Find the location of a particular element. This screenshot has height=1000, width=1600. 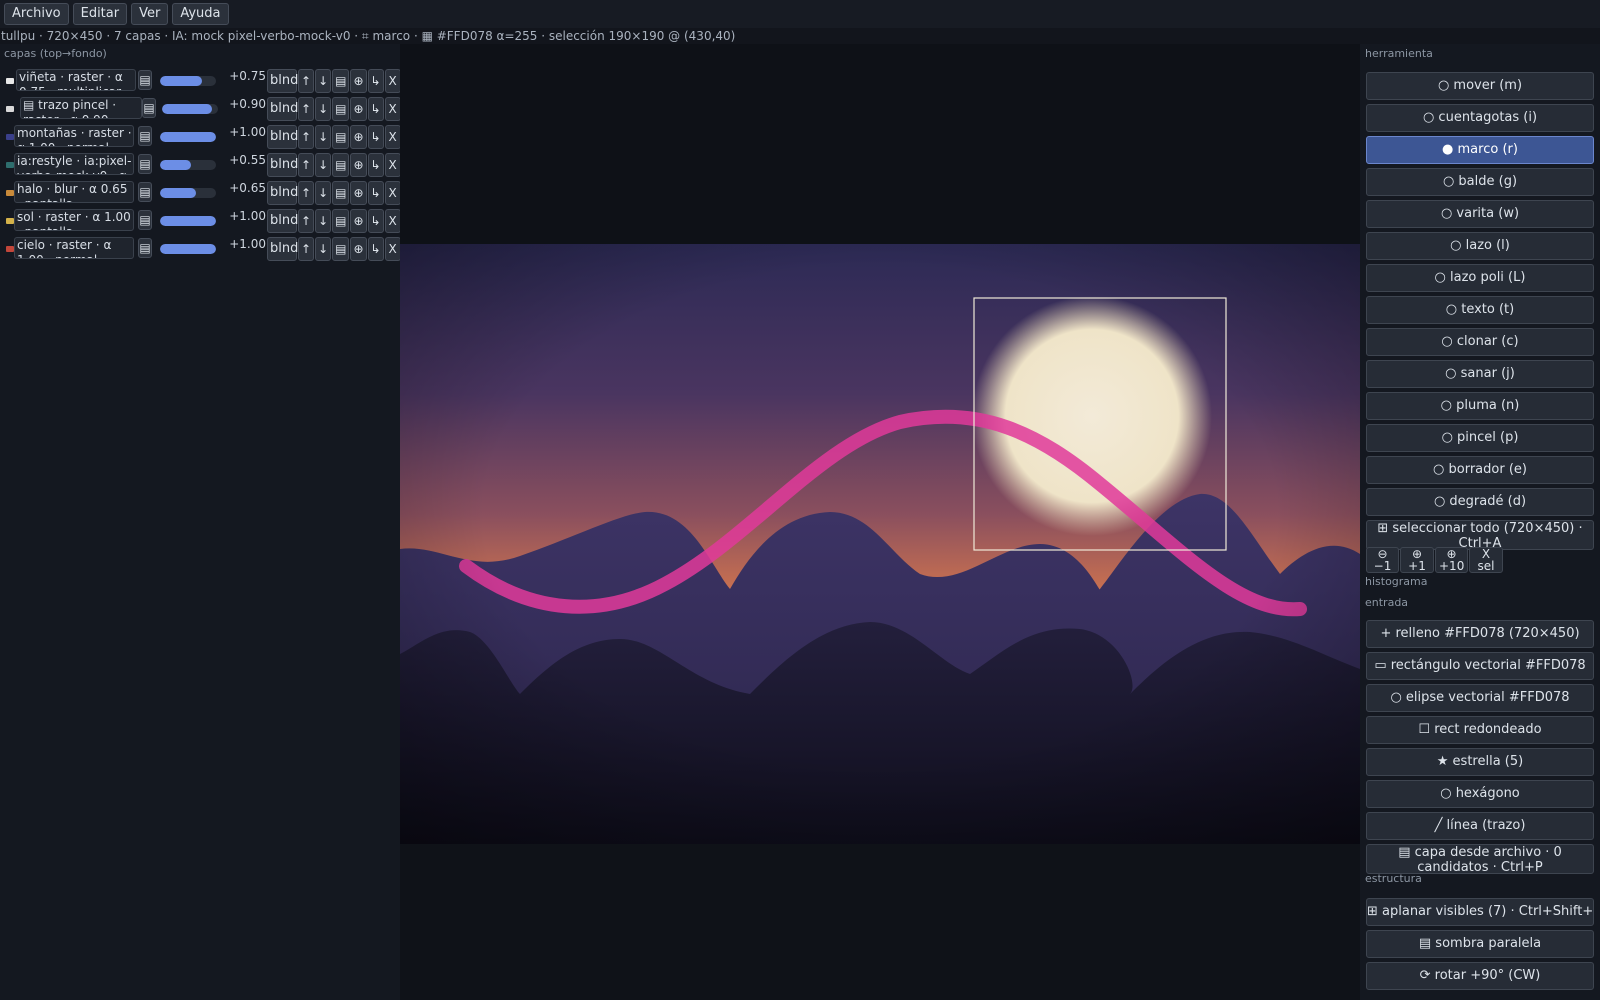

tool-button: ○ pincel (p) is located at coordinates (1480, 438).